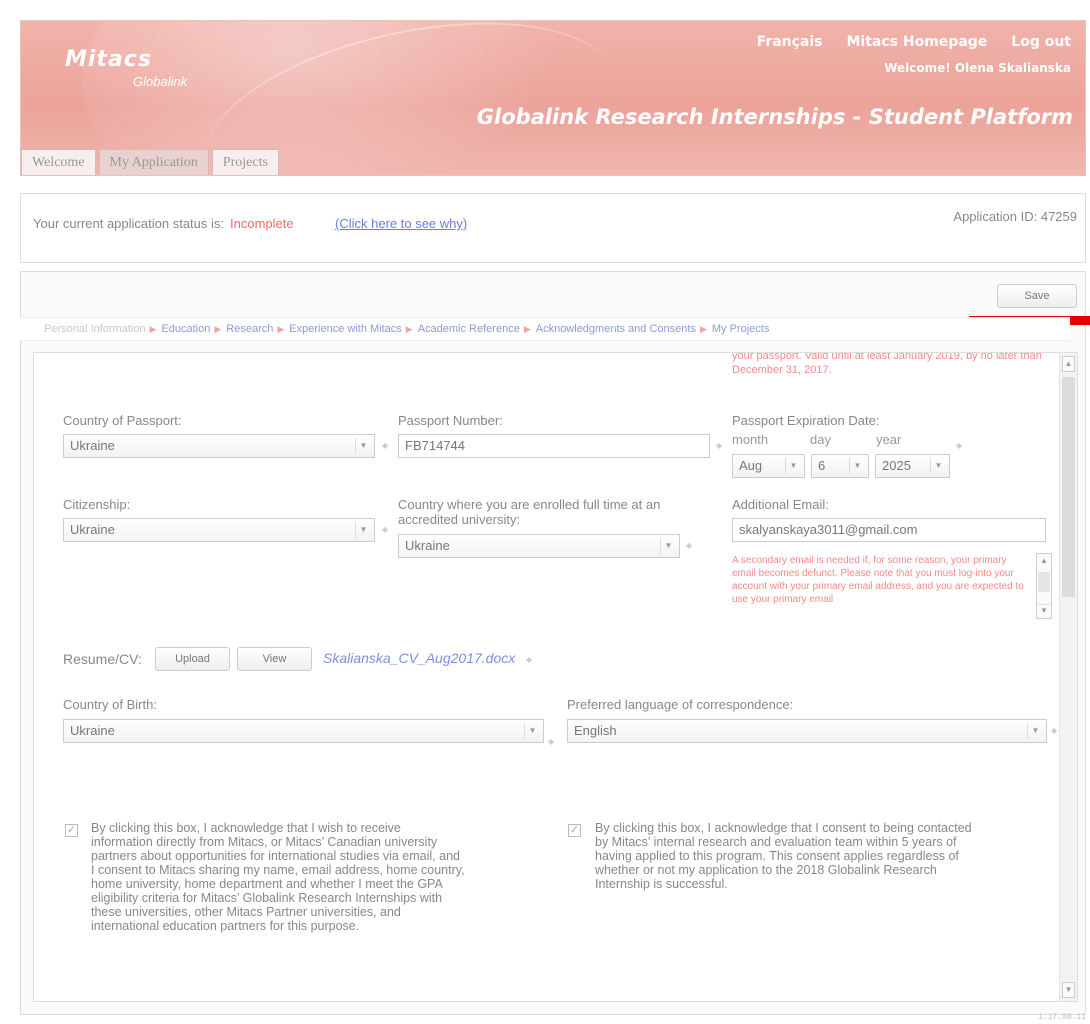 The image size is (1090, 1024). I want to click on country-of-passport-value: Ukraine, so click(92, 445).